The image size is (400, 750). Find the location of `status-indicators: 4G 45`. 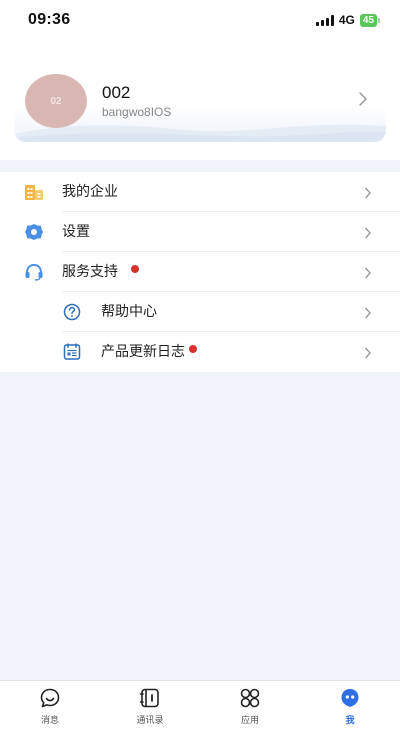

status-indicators: 4G 45 is located at coordinates (347, 20).